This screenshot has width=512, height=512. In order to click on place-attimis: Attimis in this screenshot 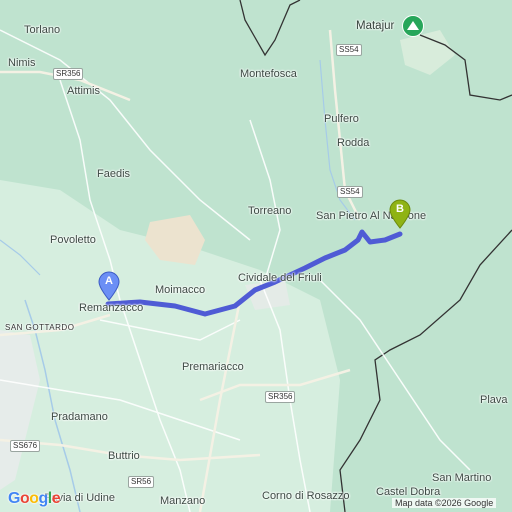, I will do `click(83, 91)`.